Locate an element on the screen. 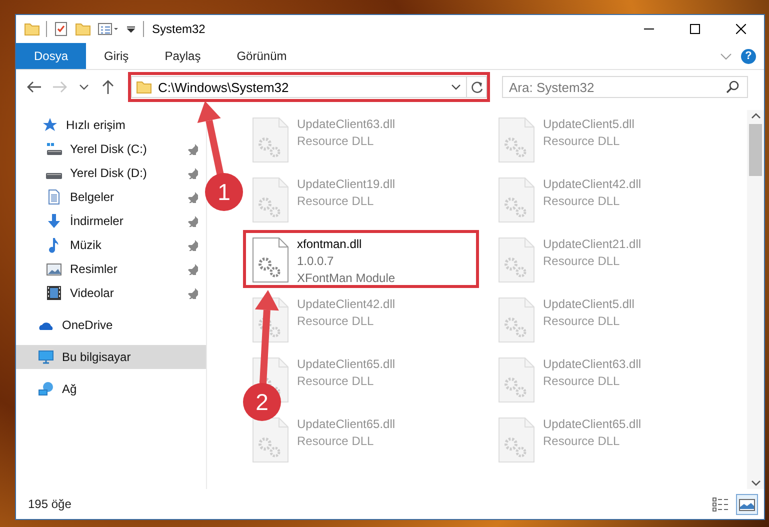 The height and width of the screenshot is (527, 769). minimize-icon is located at coordinates (649, 29).